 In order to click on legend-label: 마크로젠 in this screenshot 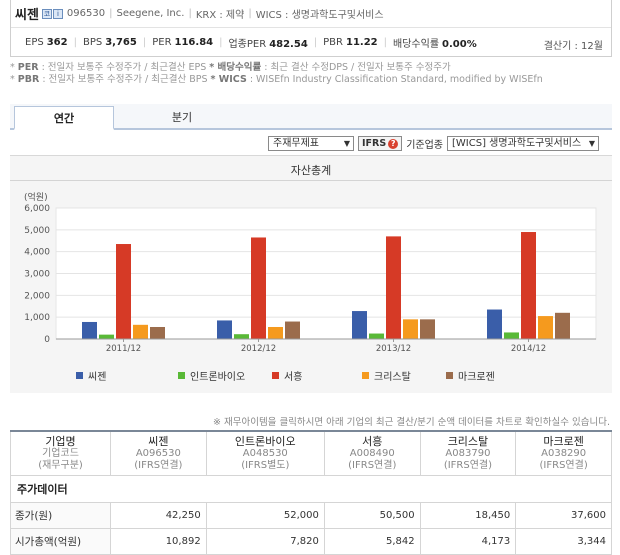, I will do `click(476, 377)`.